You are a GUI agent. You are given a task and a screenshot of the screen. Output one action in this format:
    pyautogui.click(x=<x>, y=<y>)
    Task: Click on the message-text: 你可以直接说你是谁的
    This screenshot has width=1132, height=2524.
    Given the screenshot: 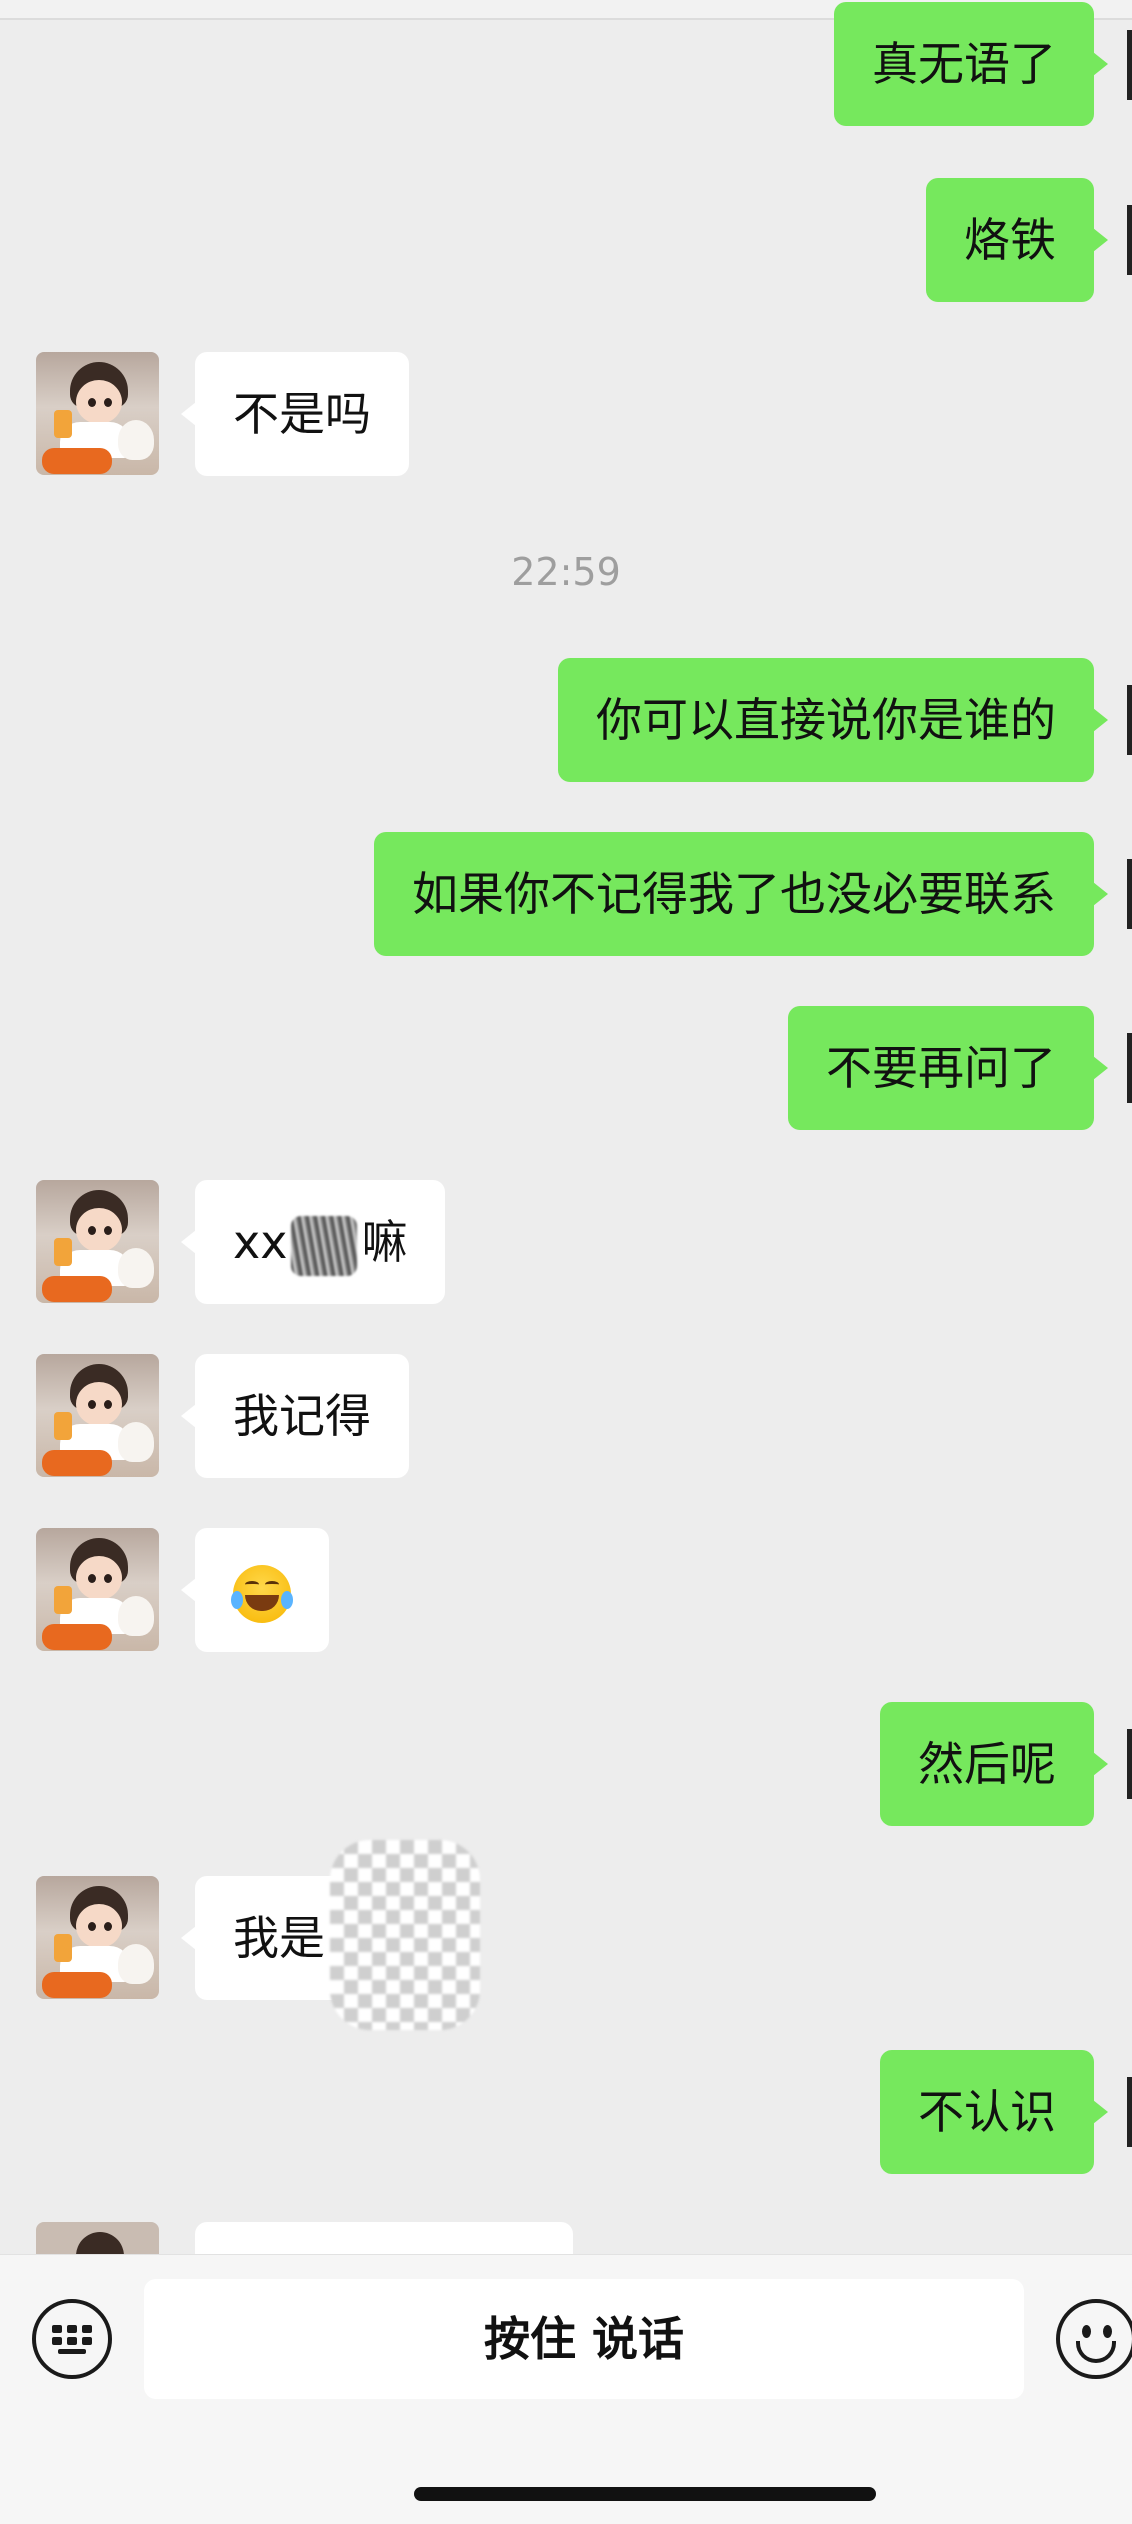 What is the action you would take?
    pyautogui.click(x=826, y=720)
    